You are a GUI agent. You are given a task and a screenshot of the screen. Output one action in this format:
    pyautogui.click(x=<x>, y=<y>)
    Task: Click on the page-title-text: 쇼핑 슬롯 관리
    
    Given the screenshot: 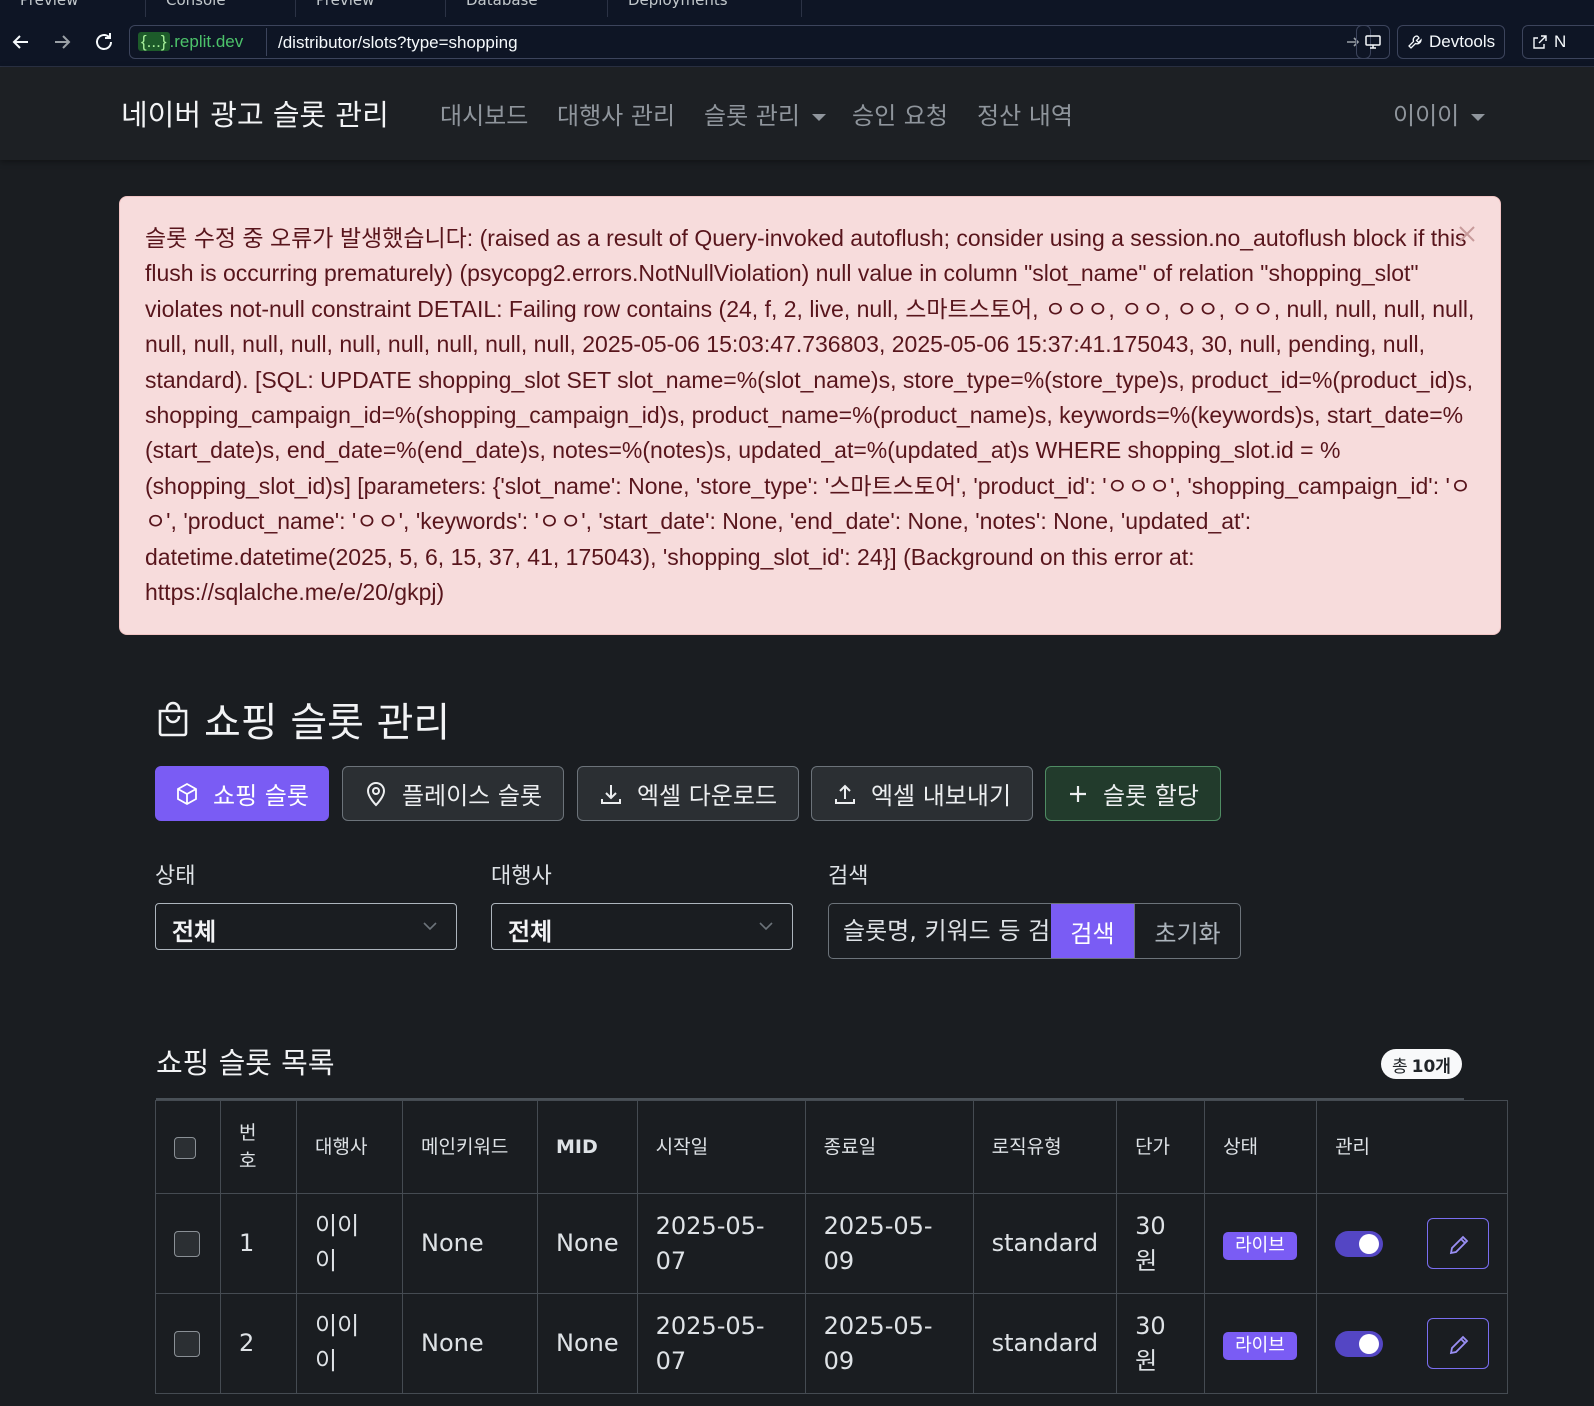 What is the action you would take?
    pyautogui.click(x=327, y=723)
    